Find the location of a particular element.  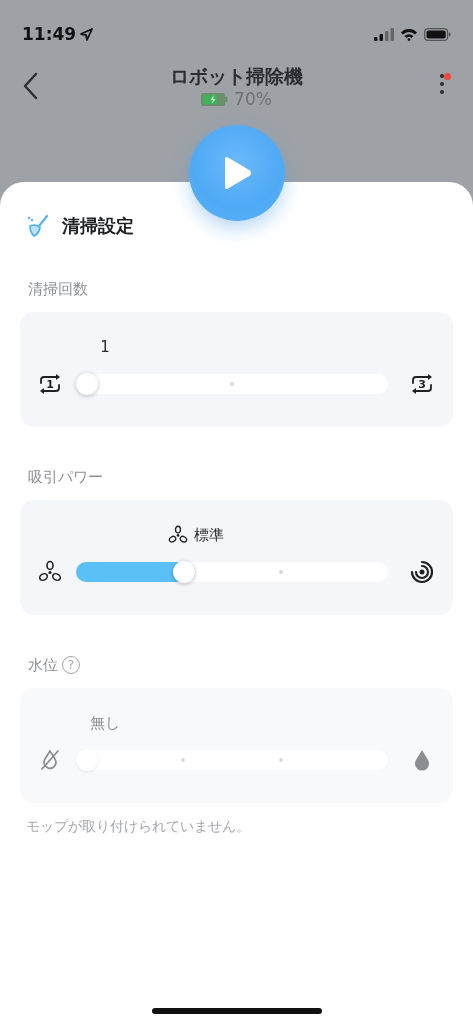

slider-thumb is located at coordinates (87, 384).